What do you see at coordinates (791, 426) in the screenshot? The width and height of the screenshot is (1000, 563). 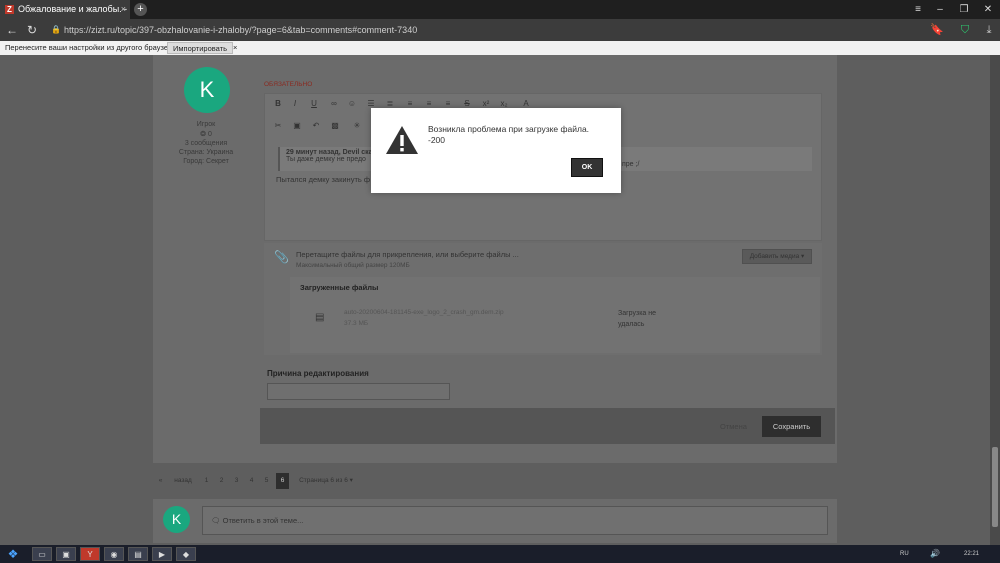 I see `save-button: Сохранить` at bounding box center [791, 426].